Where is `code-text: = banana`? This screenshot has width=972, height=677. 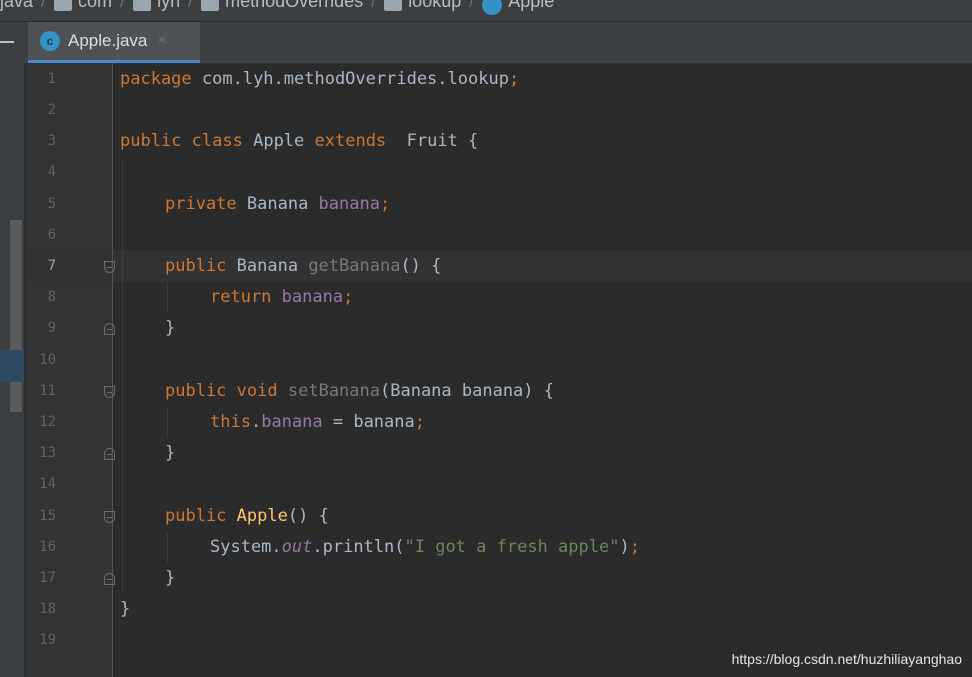
code-text: = banana is located at coordinates (368, 422).